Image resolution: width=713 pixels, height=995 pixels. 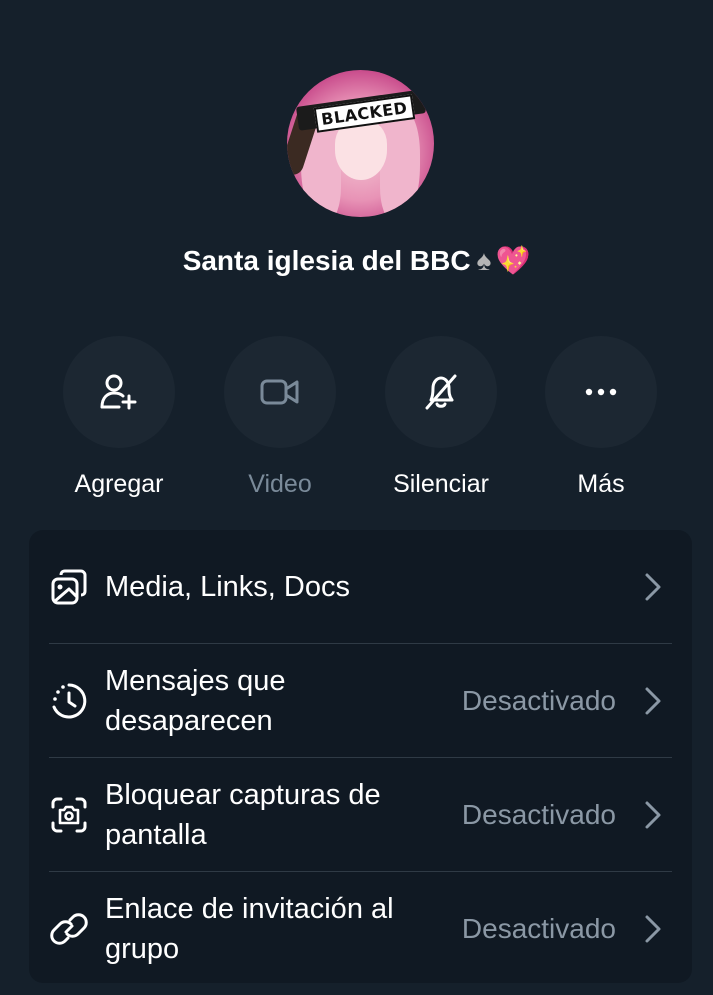 I want to click on add-user-icon, so click(x=118, y=392).